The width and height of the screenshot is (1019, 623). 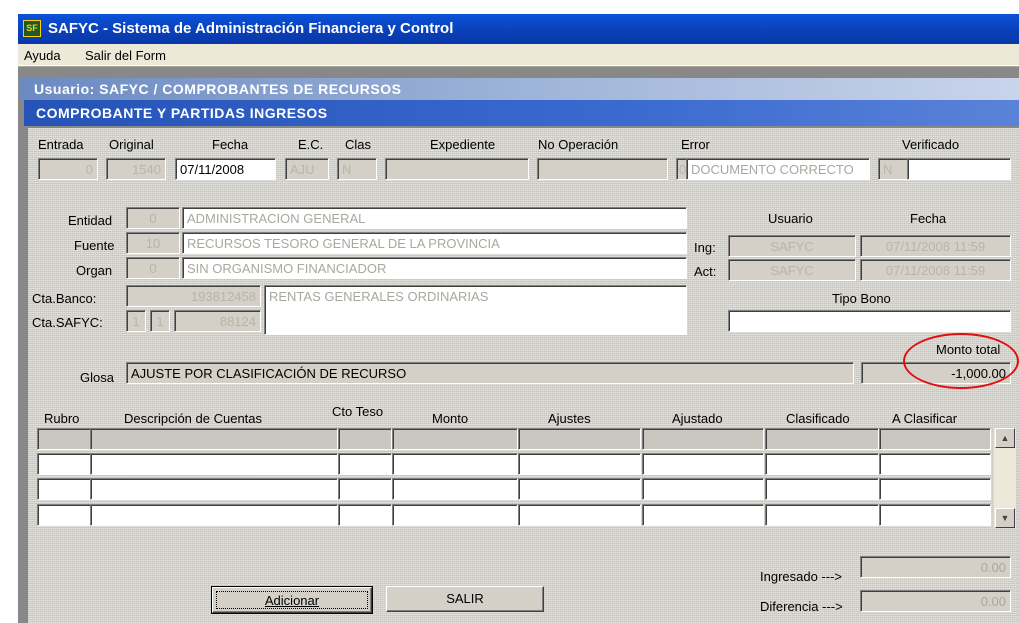 What do you see at coordinates (193, 296) in the screenshot?
I see `cta-banco-field: 193812458` at bounding box center [193, 296].